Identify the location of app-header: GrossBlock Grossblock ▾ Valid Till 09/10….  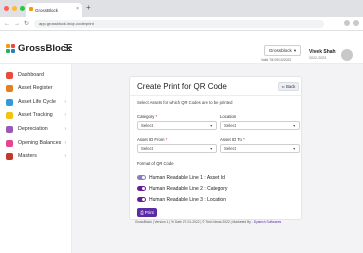
(181, 47).